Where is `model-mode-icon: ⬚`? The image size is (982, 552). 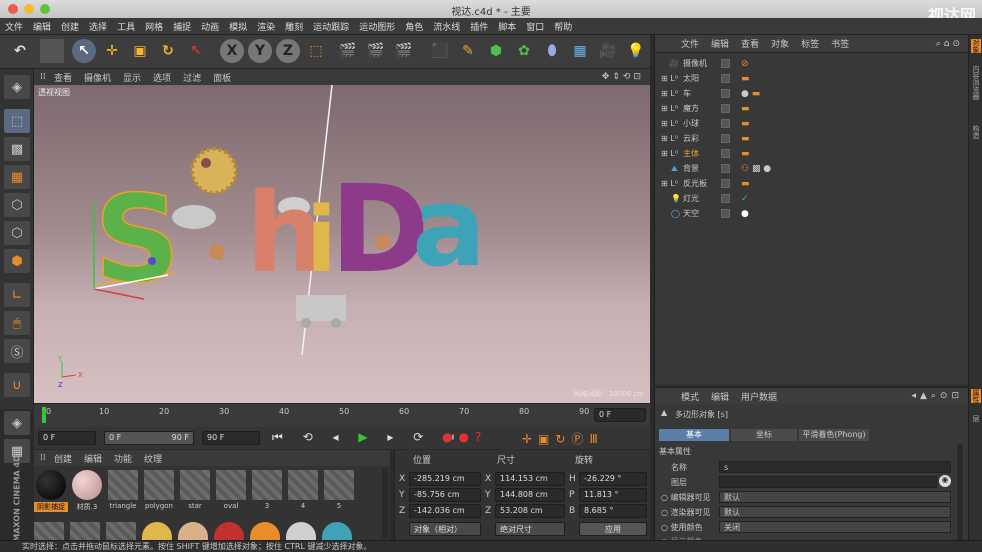 model-mode-icon: ⬚ is located at coordinates (17, 121).